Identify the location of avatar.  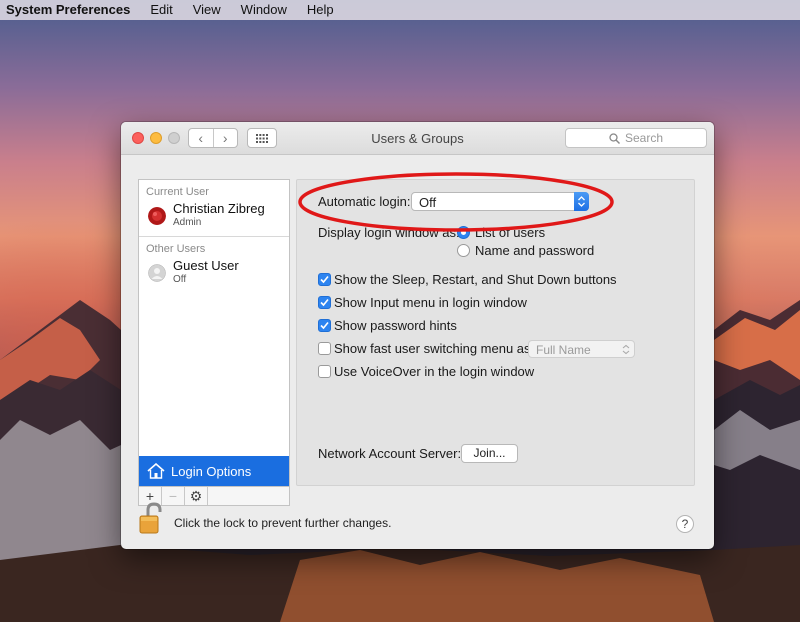
(157, 216).